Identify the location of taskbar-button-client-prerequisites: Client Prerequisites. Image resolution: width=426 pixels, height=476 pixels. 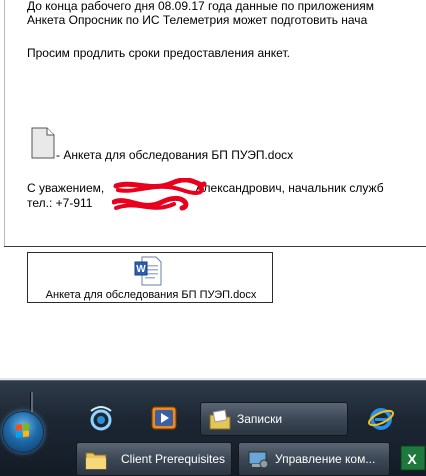
(154, 459).